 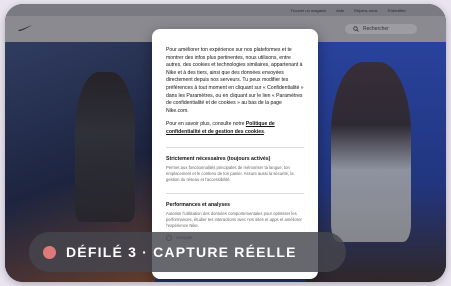 What do you see at coordinates (25, 28) in the screenshot?
I see `nike-logo-icon` at bounding box center [25, 28].